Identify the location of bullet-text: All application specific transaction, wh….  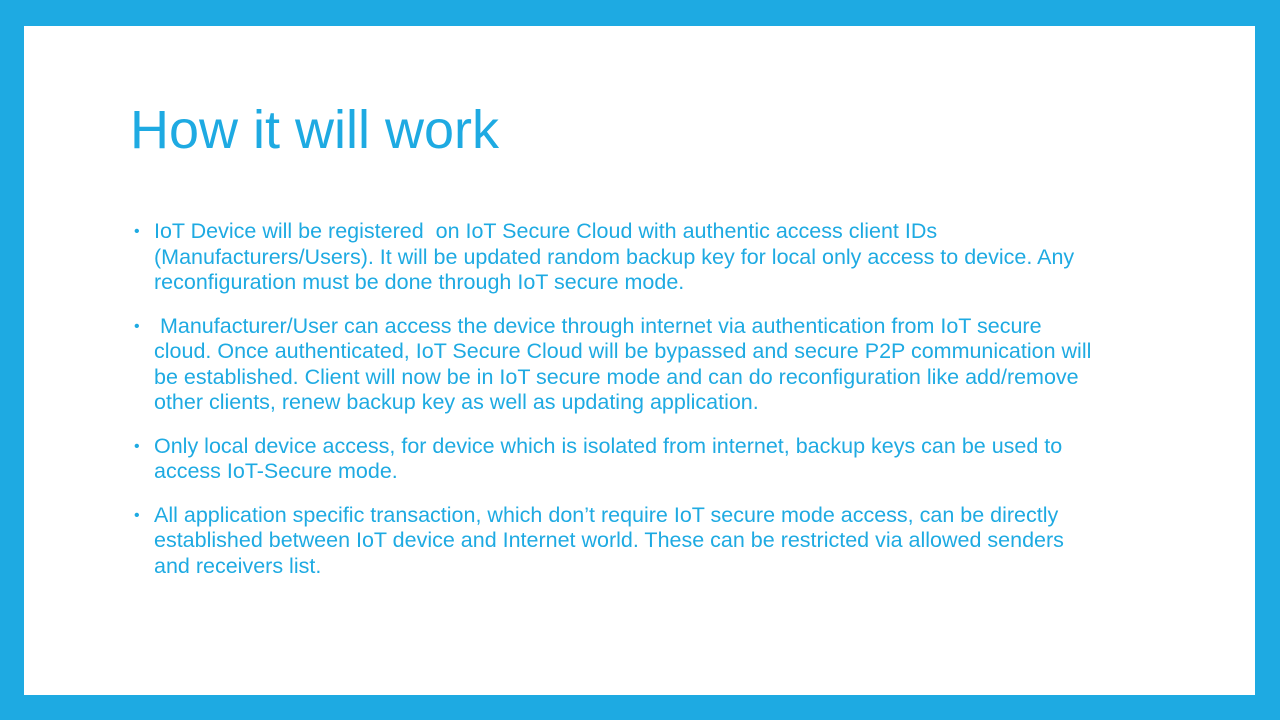
(612, 540).